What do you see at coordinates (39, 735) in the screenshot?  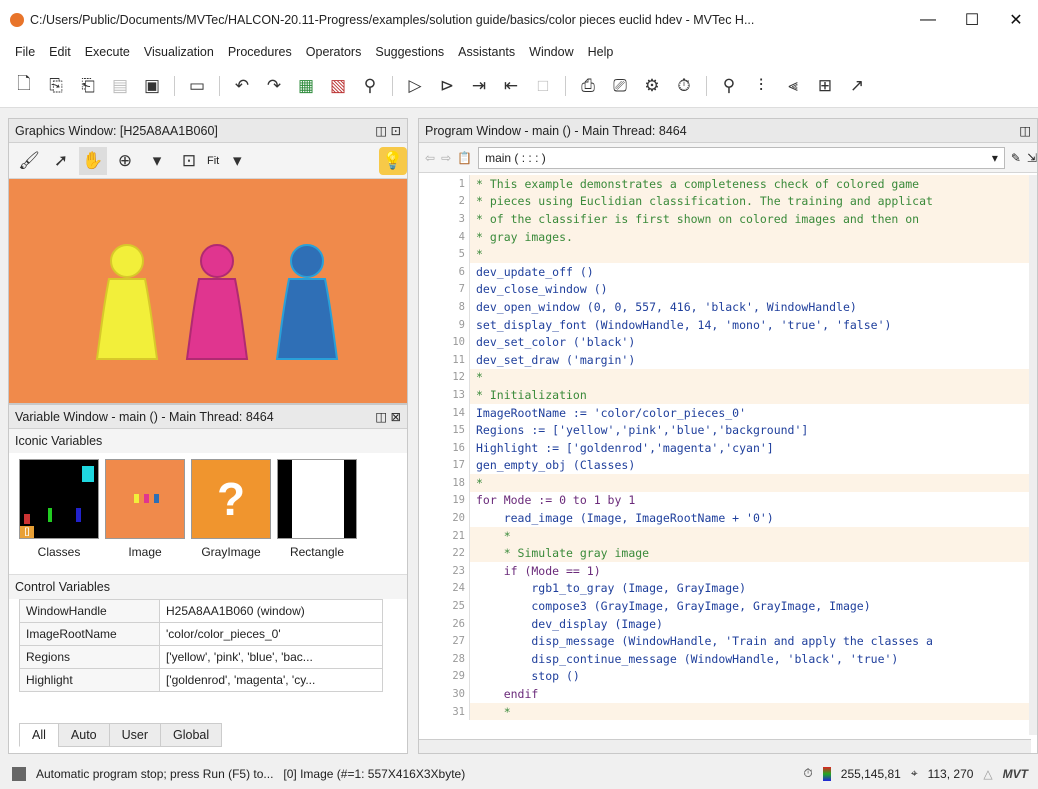 I see `tab-all: All` at bounding box center [39, 735].